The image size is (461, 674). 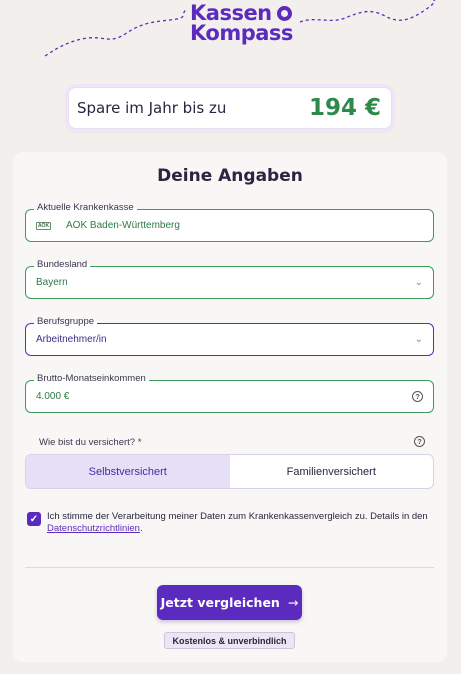 I want to click on compass-icon, so click(x=284, y=13).